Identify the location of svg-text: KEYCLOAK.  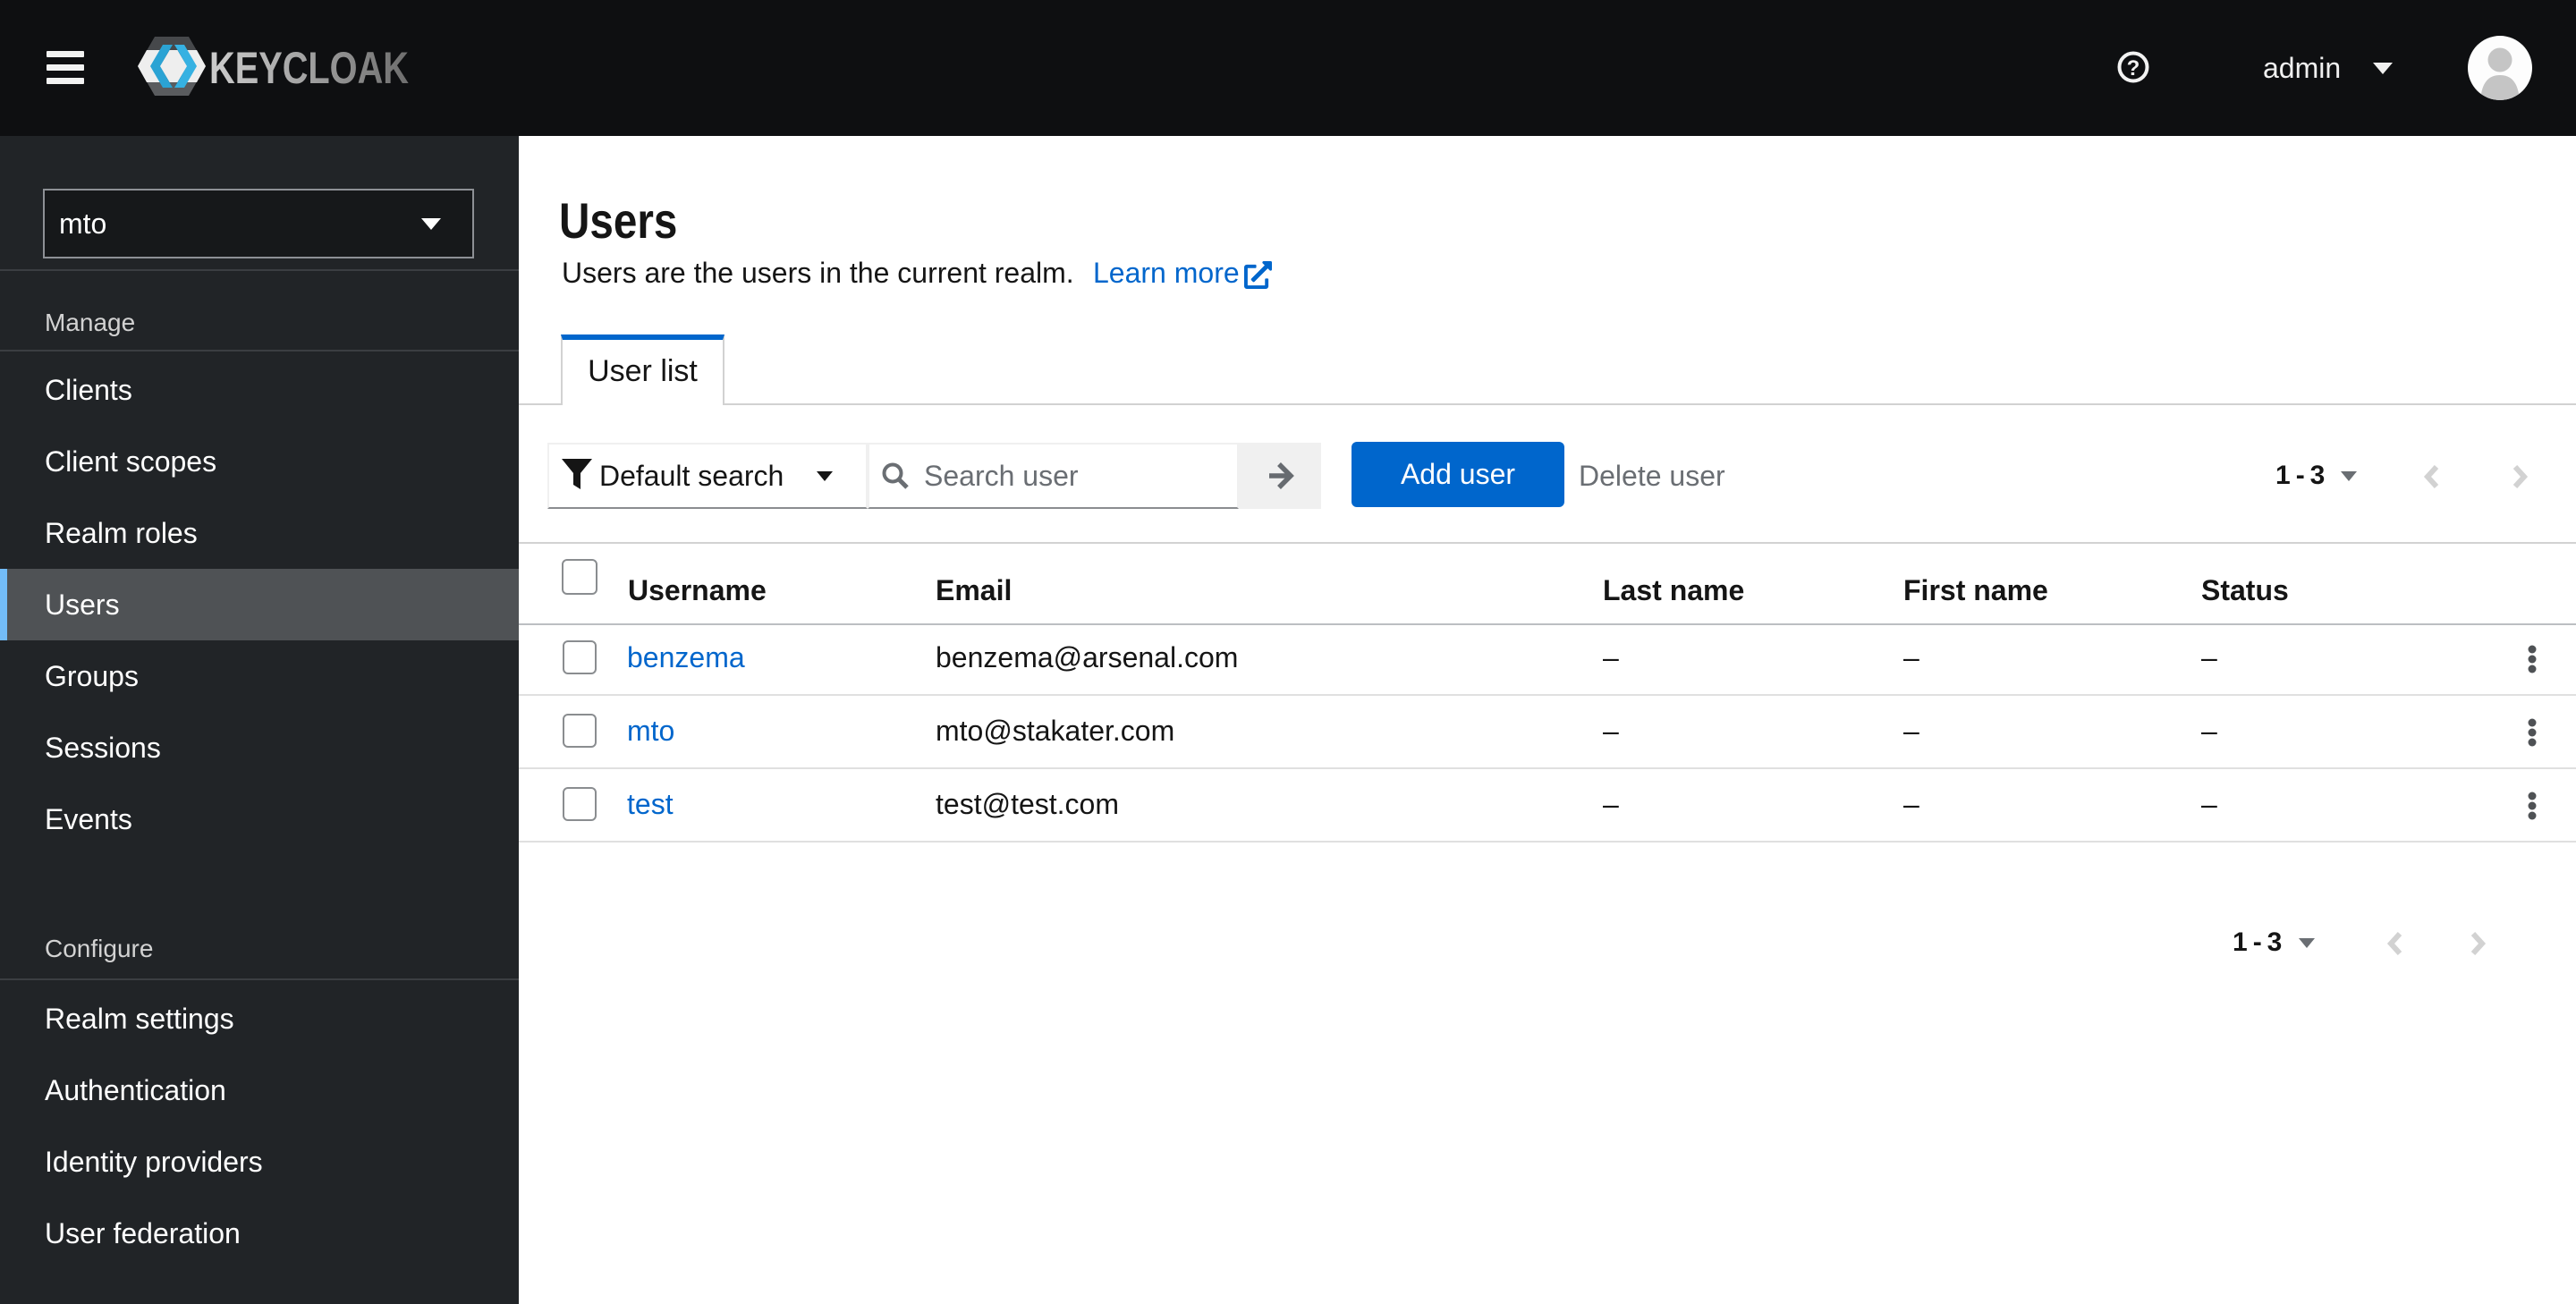
(309, 68).